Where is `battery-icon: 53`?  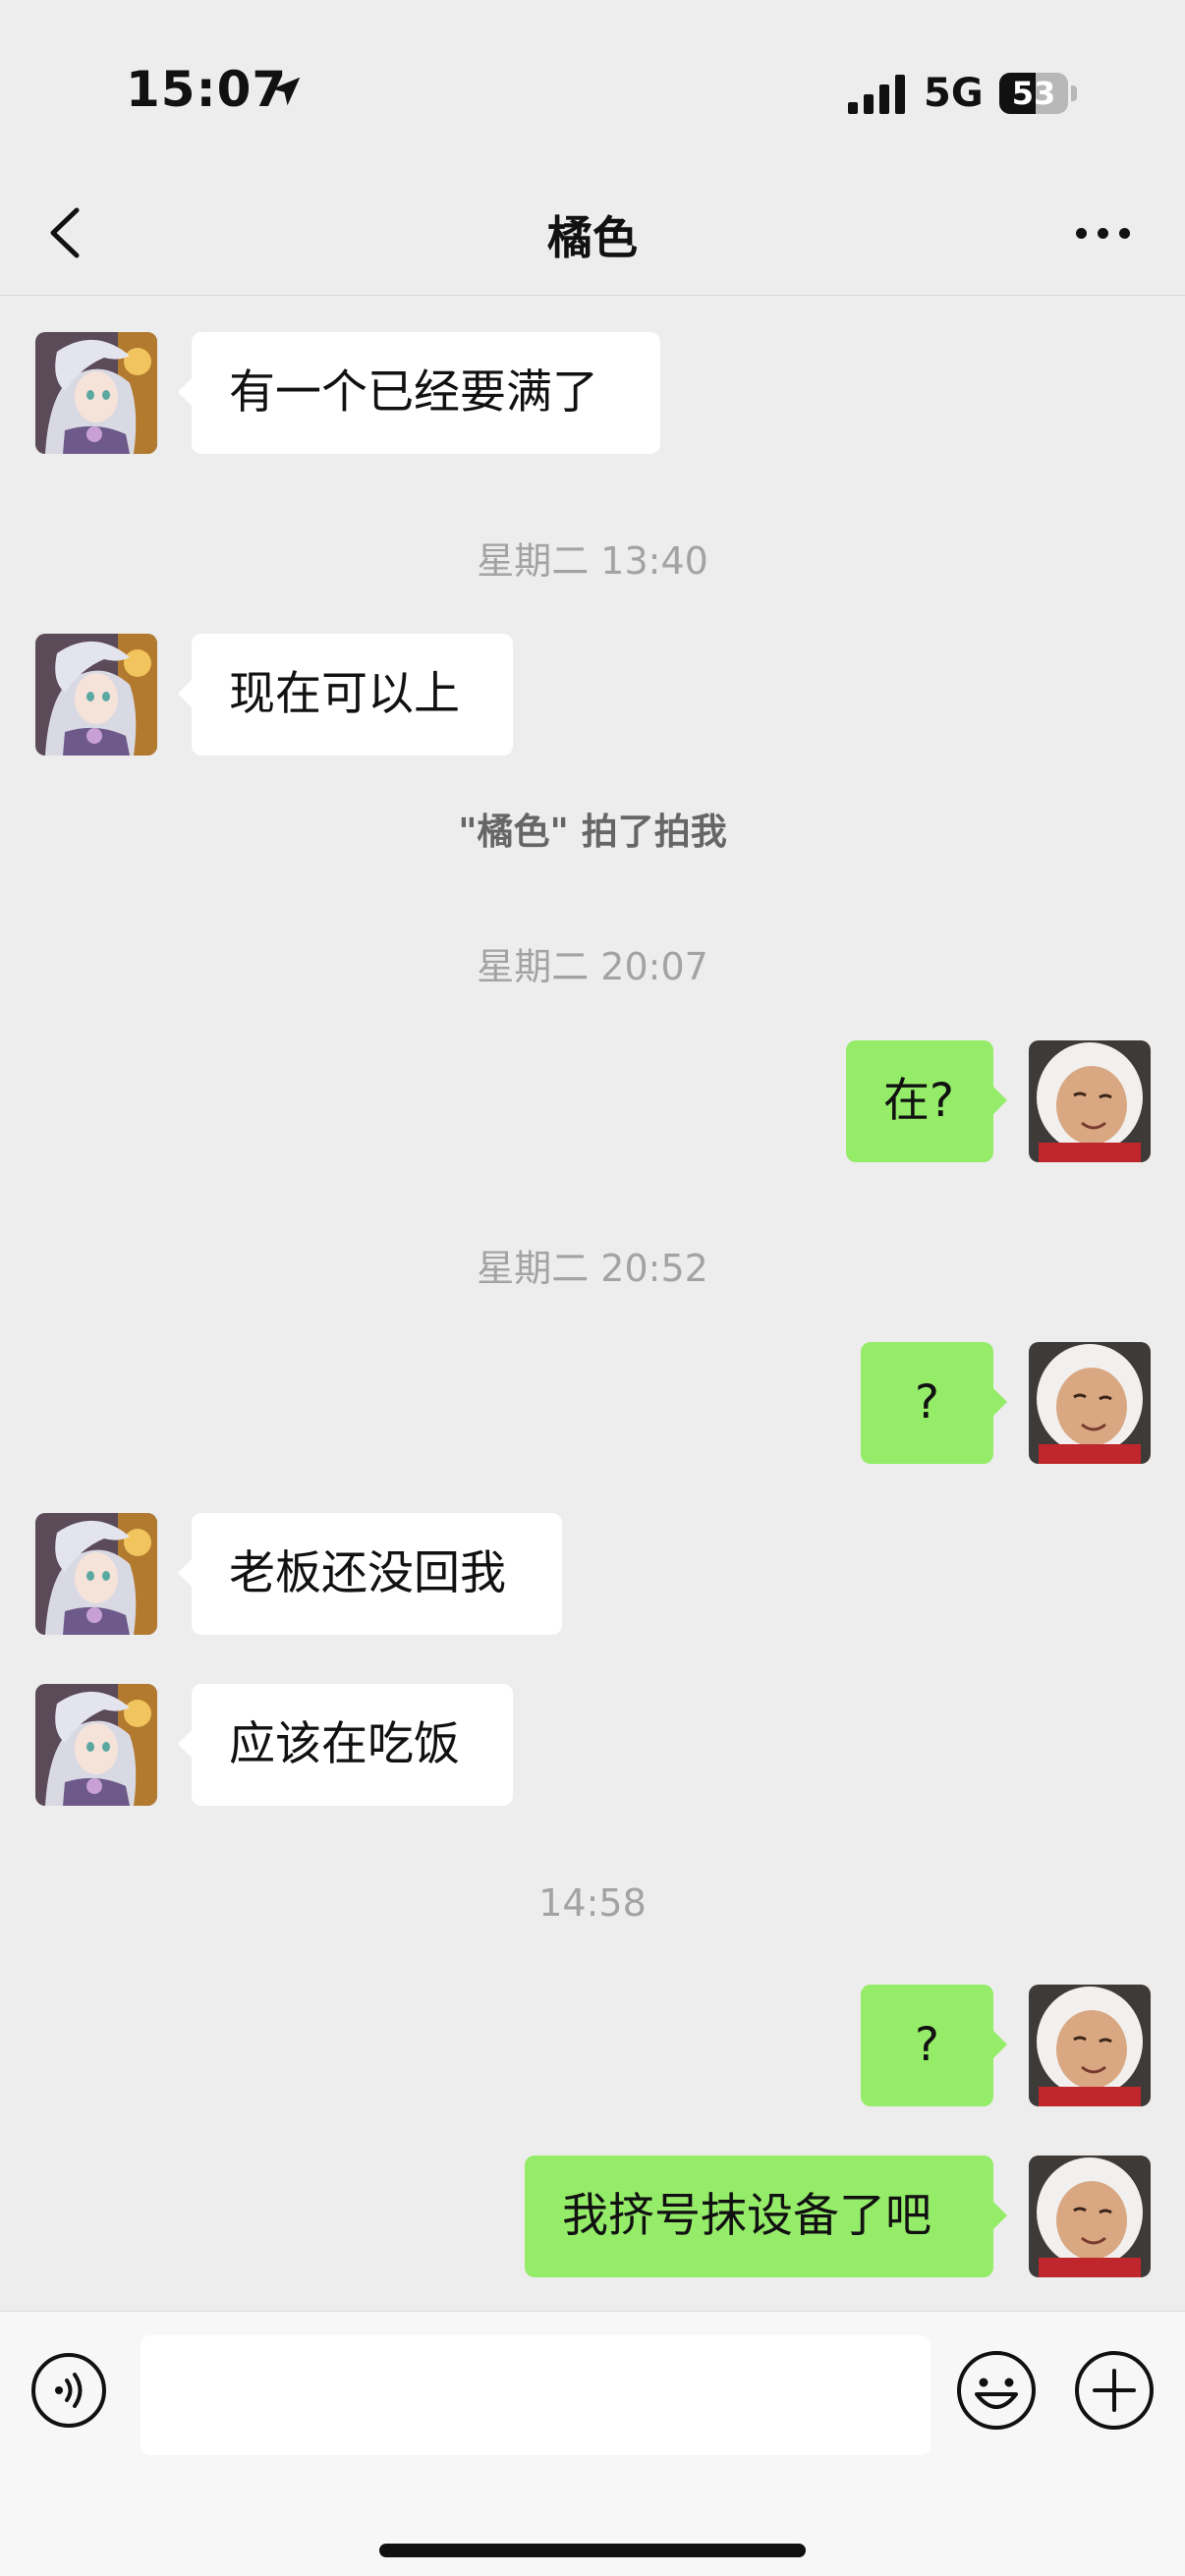 battery-icon: 53 is located at coordinates (1034, 93).